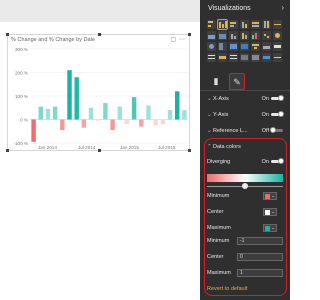 Image resolution: width=320 pixels, height=300 pixels. Describe the element at coordinates (211, 35) in the screenshot. I see `area-chart-icon` at that location.